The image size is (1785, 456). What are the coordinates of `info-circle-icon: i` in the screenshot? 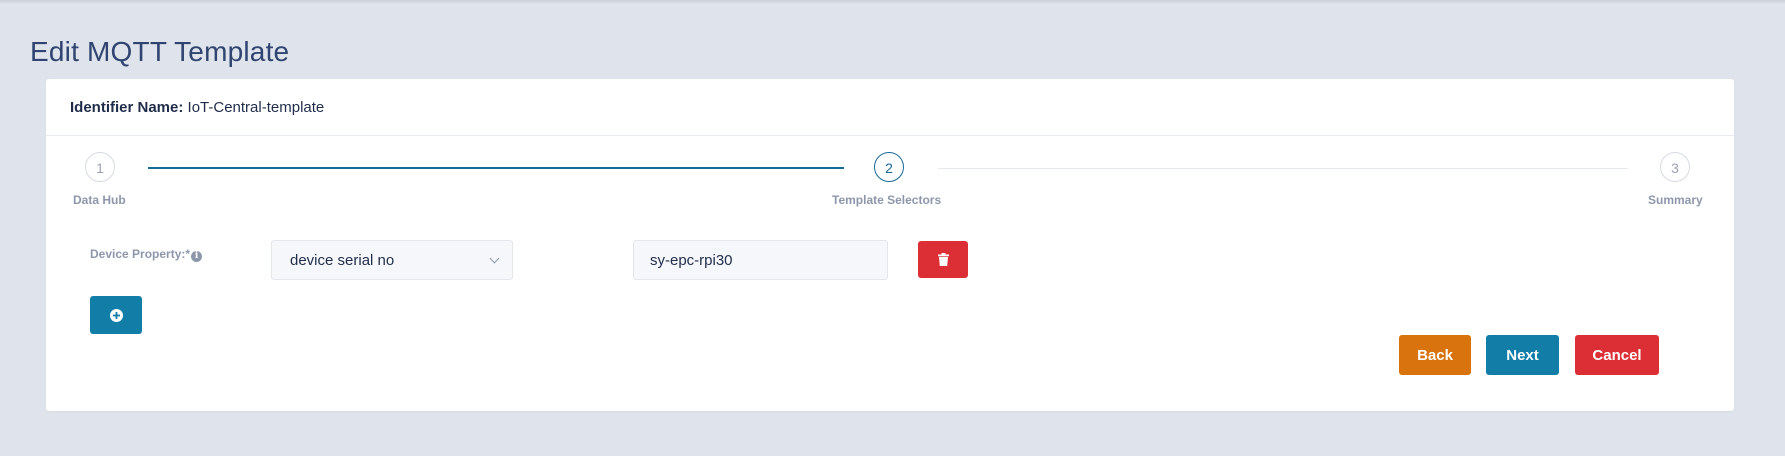 It's located at (197, 256).